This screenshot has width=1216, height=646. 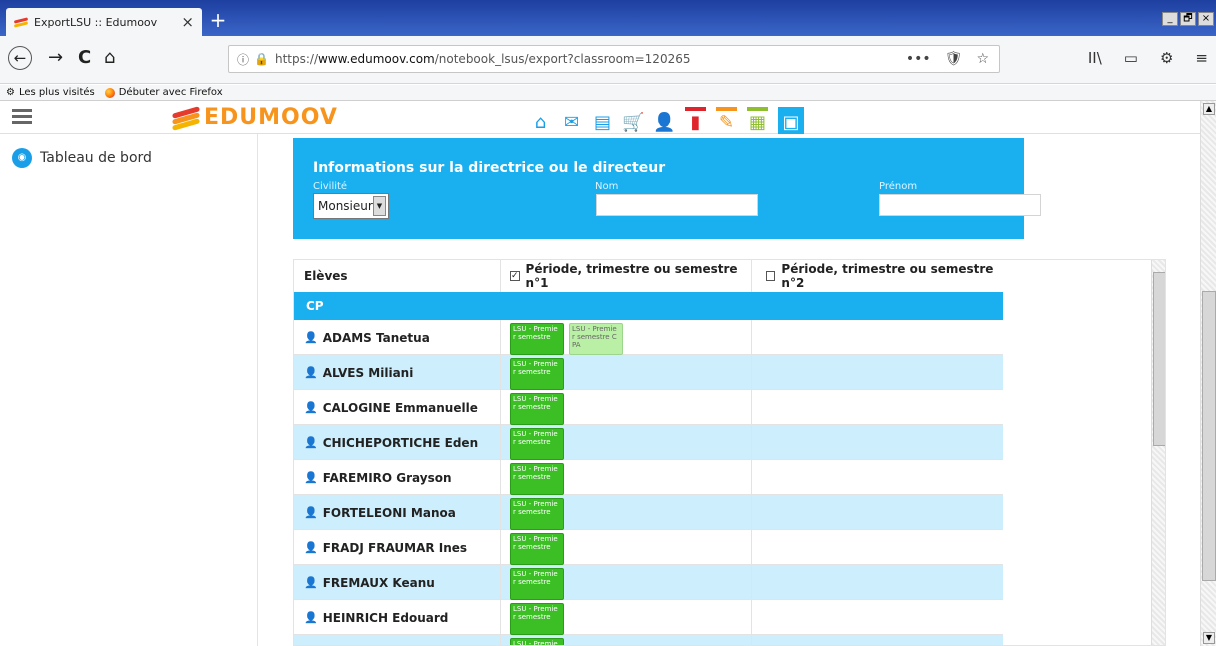 I want to click on period1-checkbox: ✓, so click(x=515, y=276).